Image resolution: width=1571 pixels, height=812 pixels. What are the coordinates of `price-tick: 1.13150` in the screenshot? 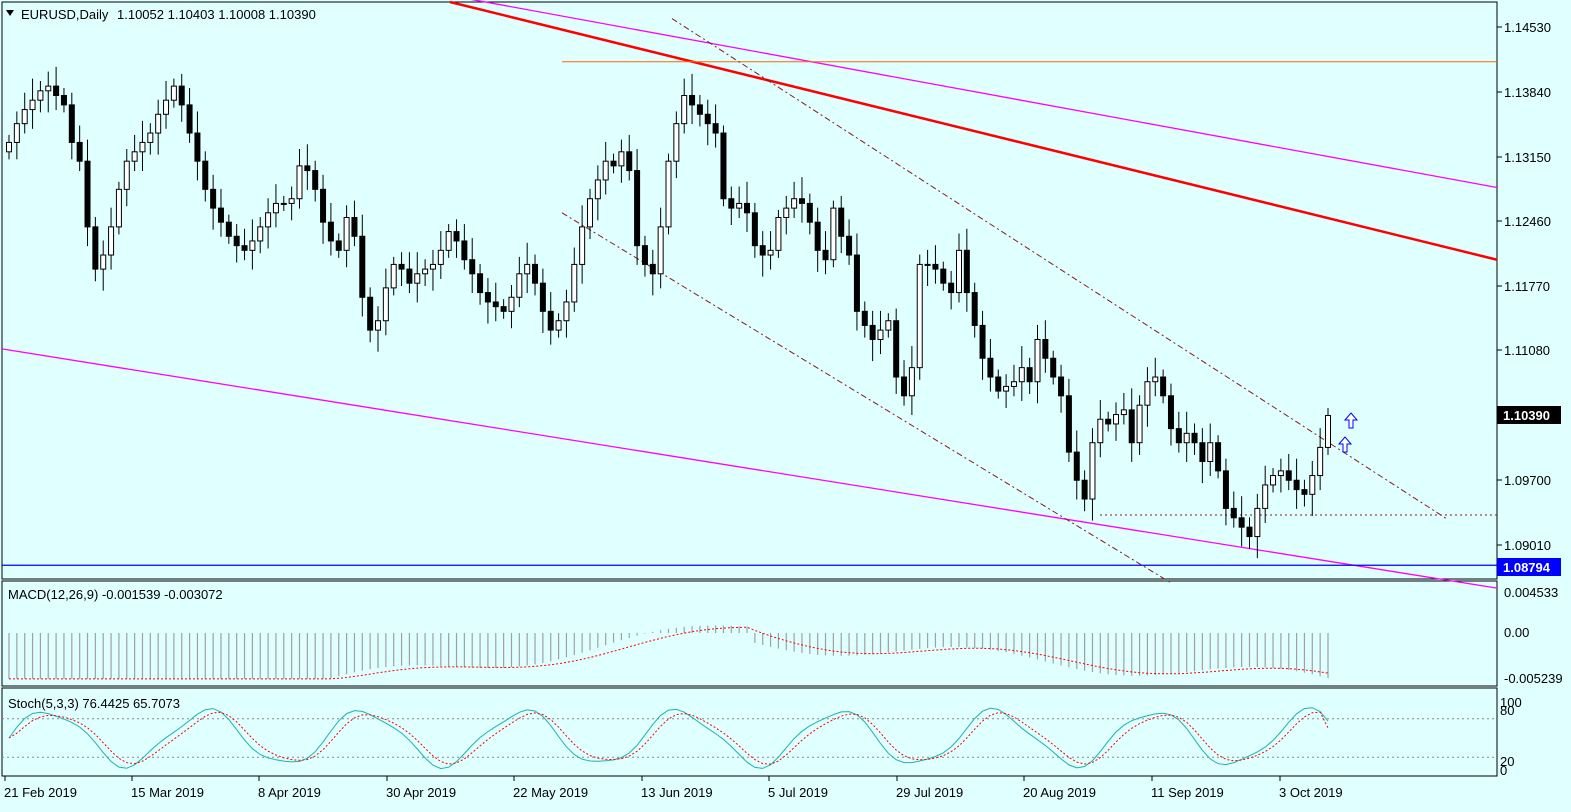 It's located at (1527, 157).